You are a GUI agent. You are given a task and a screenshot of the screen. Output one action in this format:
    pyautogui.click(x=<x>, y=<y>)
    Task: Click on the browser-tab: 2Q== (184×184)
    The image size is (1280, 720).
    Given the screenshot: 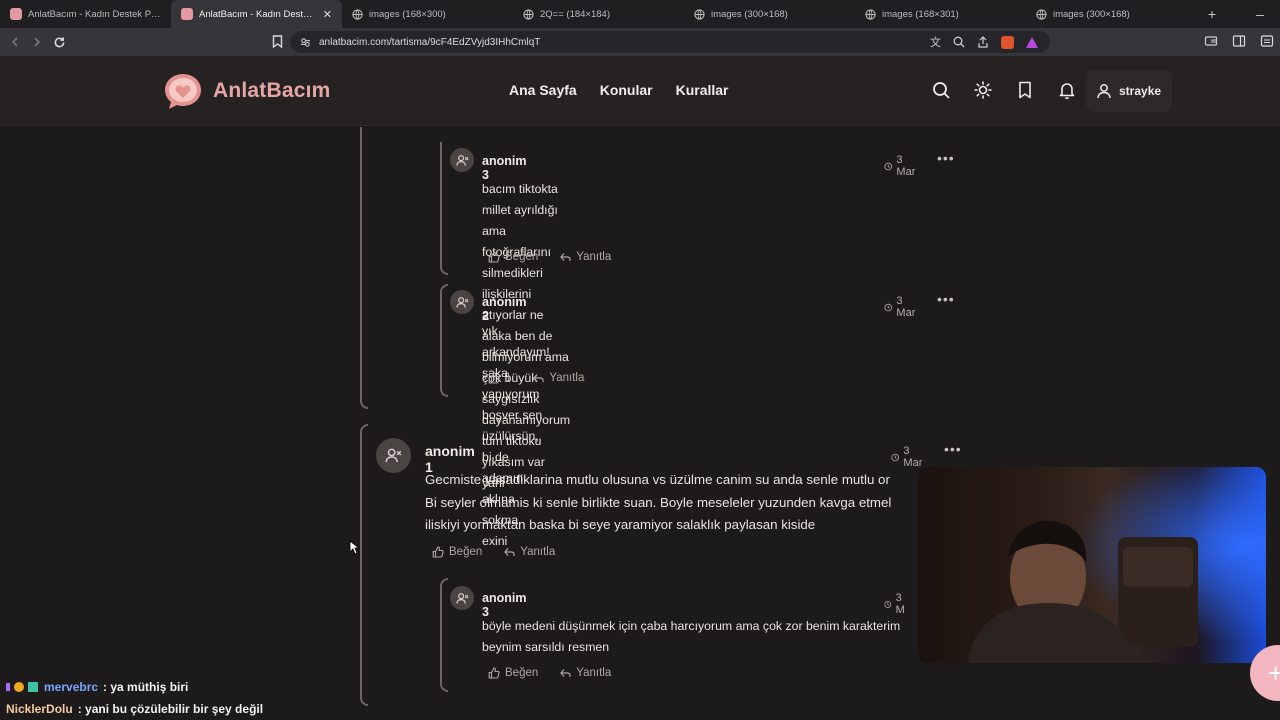 What is the action you would take?
    pyautogui.click(x=598, y=14)
    